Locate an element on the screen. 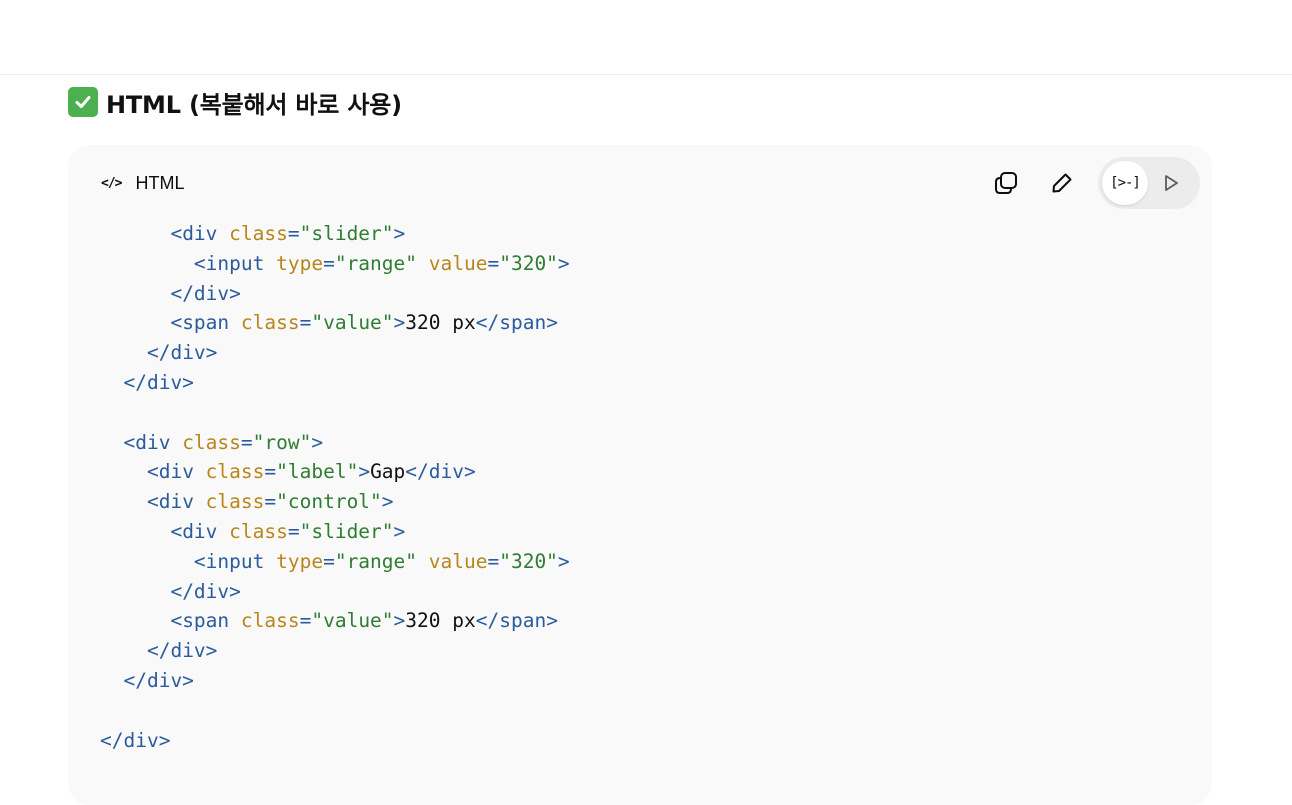 This screenshot has height=805, width=1292. copy-icon is located at coordinates (1006, 183).